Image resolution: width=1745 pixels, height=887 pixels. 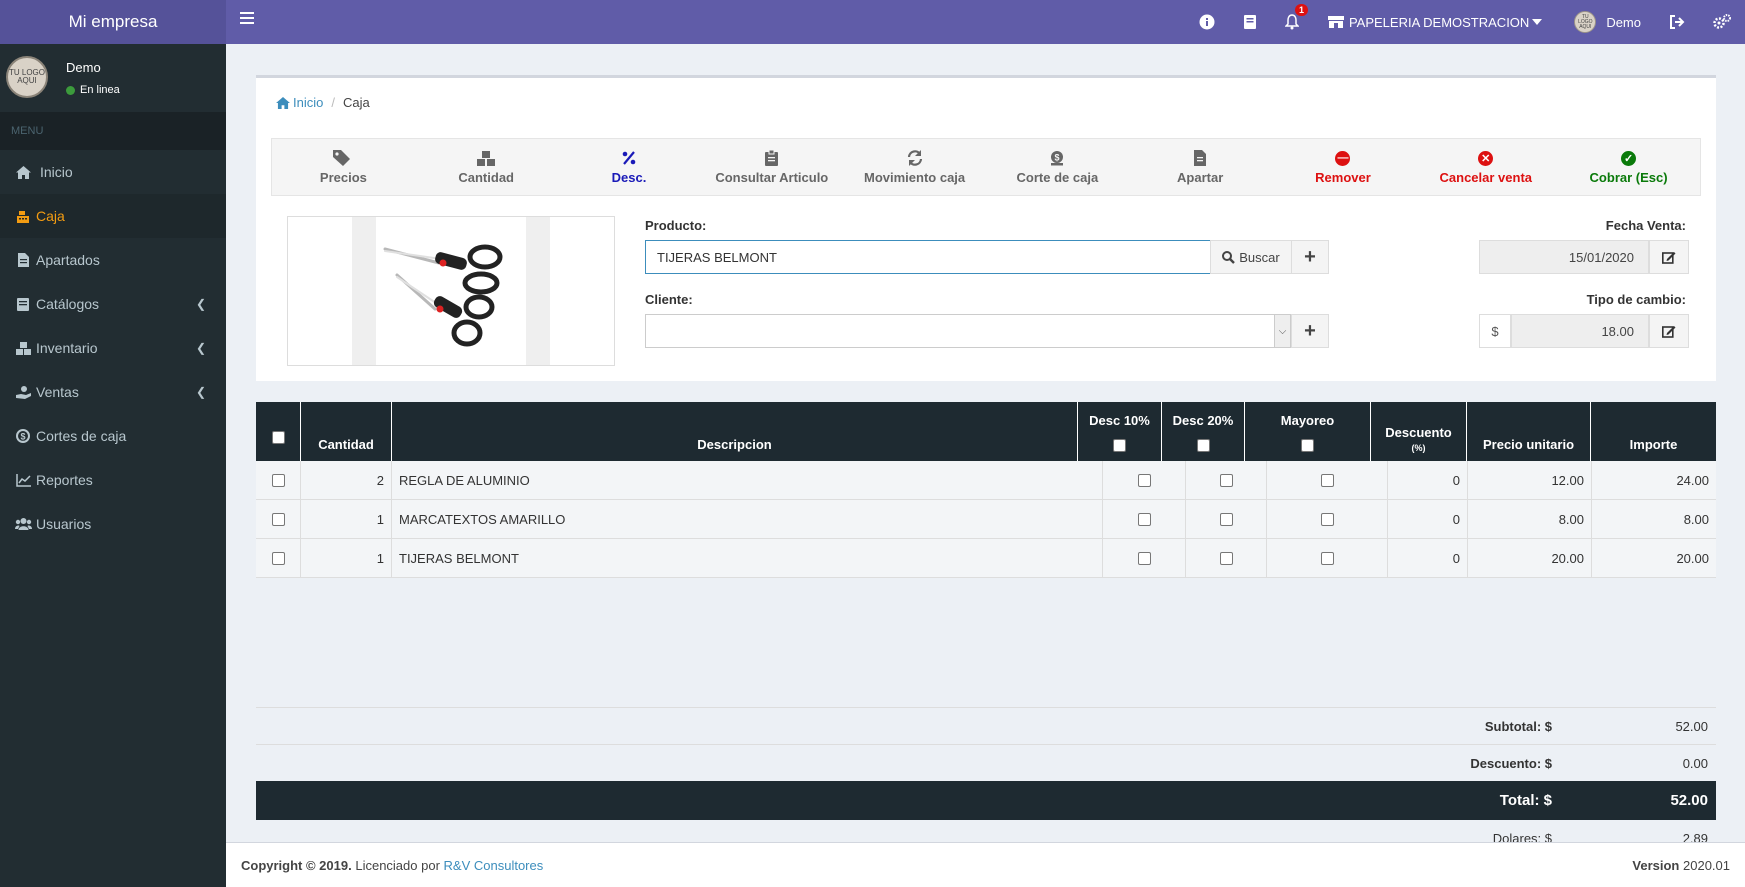 I want to click on sidebar-item-inventario: Inventario ❮, so click(x=113, y=348).